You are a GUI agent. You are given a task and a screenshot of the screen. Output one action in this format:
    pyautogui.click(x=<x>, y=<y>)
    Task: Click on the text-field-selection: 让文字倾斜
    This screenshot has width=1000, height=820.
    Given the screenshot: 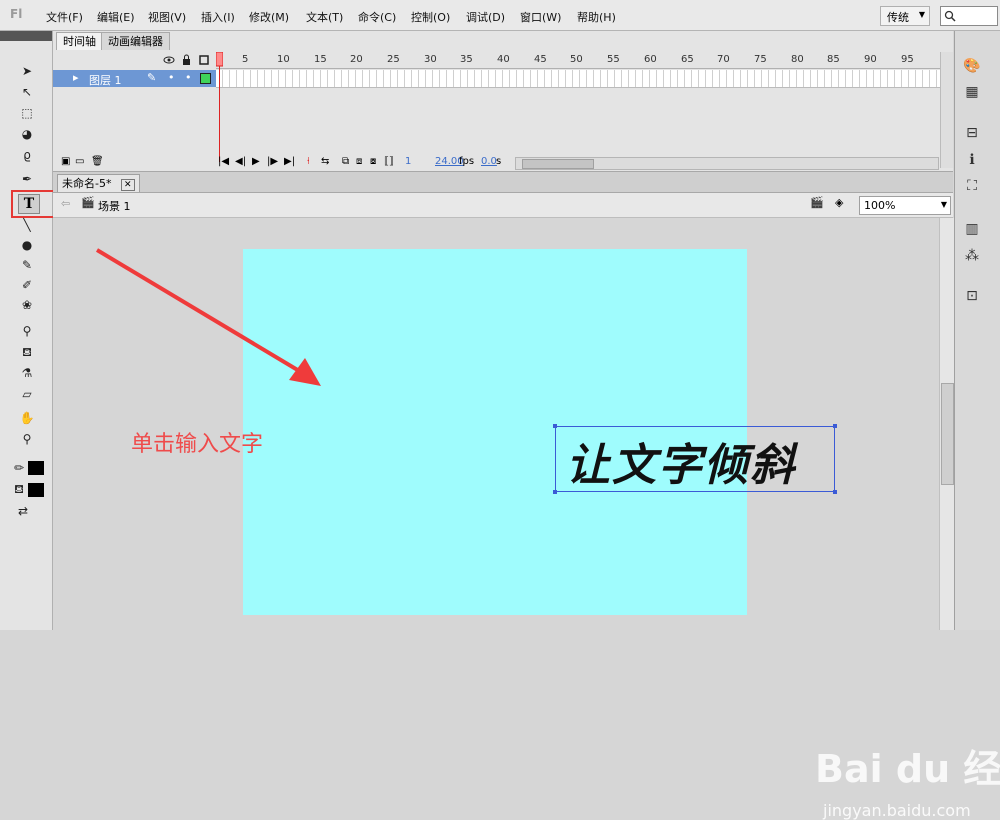 What is the action you would take?
    pyautogui.click(x=695, y=459)
    